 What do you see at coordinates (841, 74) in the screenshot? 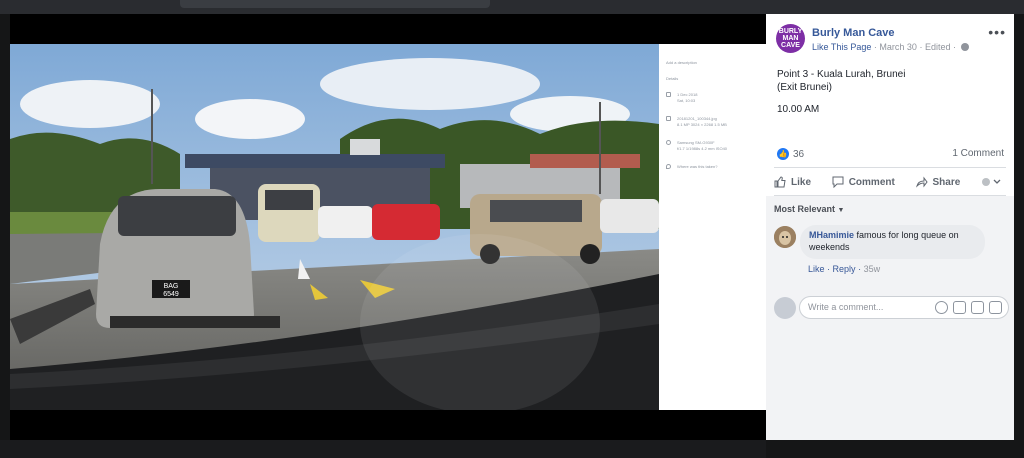
I see `post-text-line1: Point 3 - Kuala Lurah, Brunei` at bounding box center [841, 74].